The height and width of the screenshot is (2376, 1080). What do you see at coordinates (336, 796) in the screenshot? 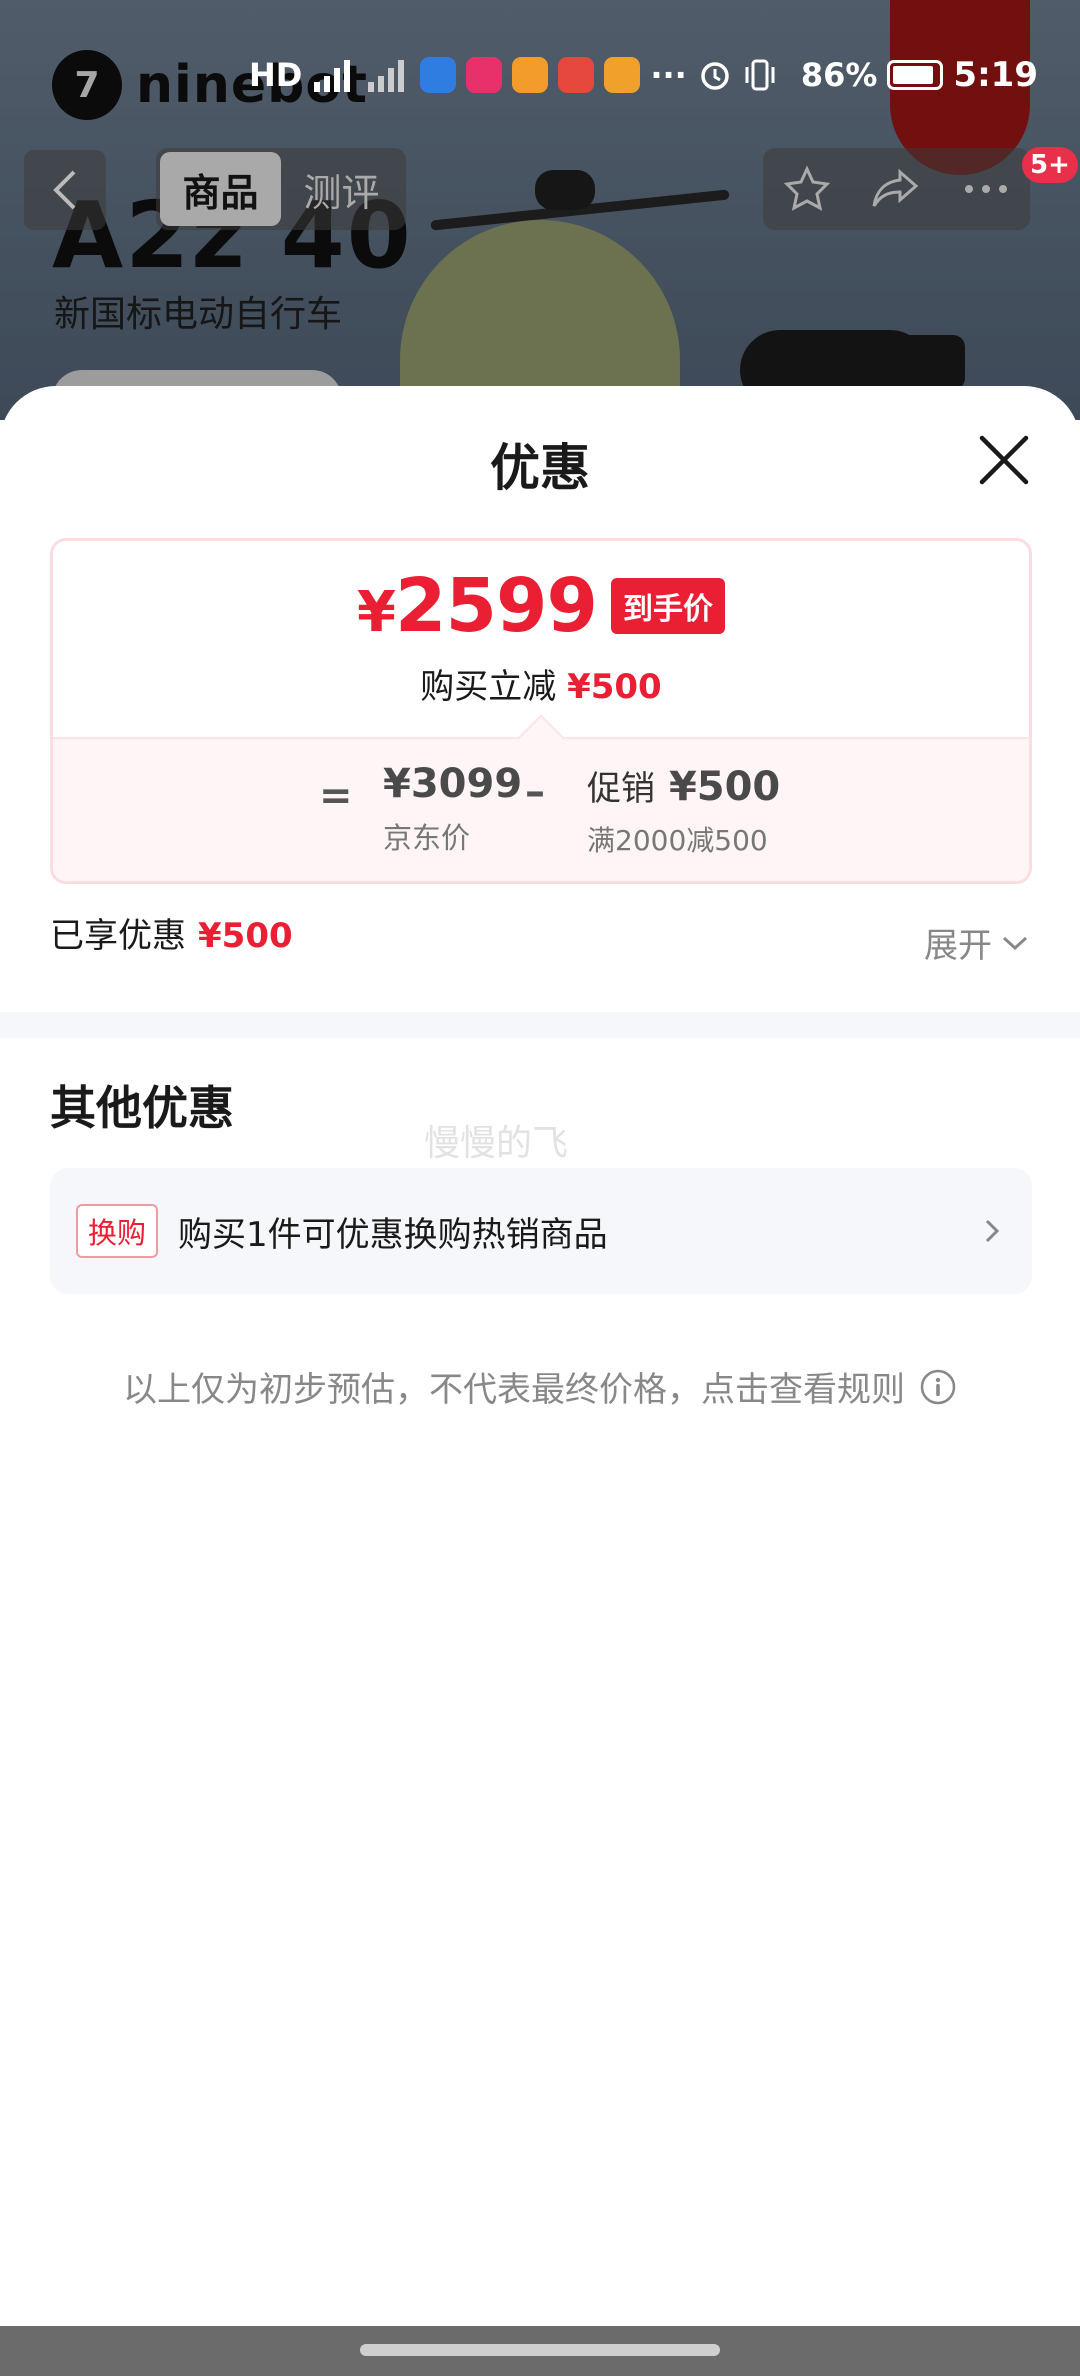
I see `equals-sign: =` at bounding box center [336, 796].